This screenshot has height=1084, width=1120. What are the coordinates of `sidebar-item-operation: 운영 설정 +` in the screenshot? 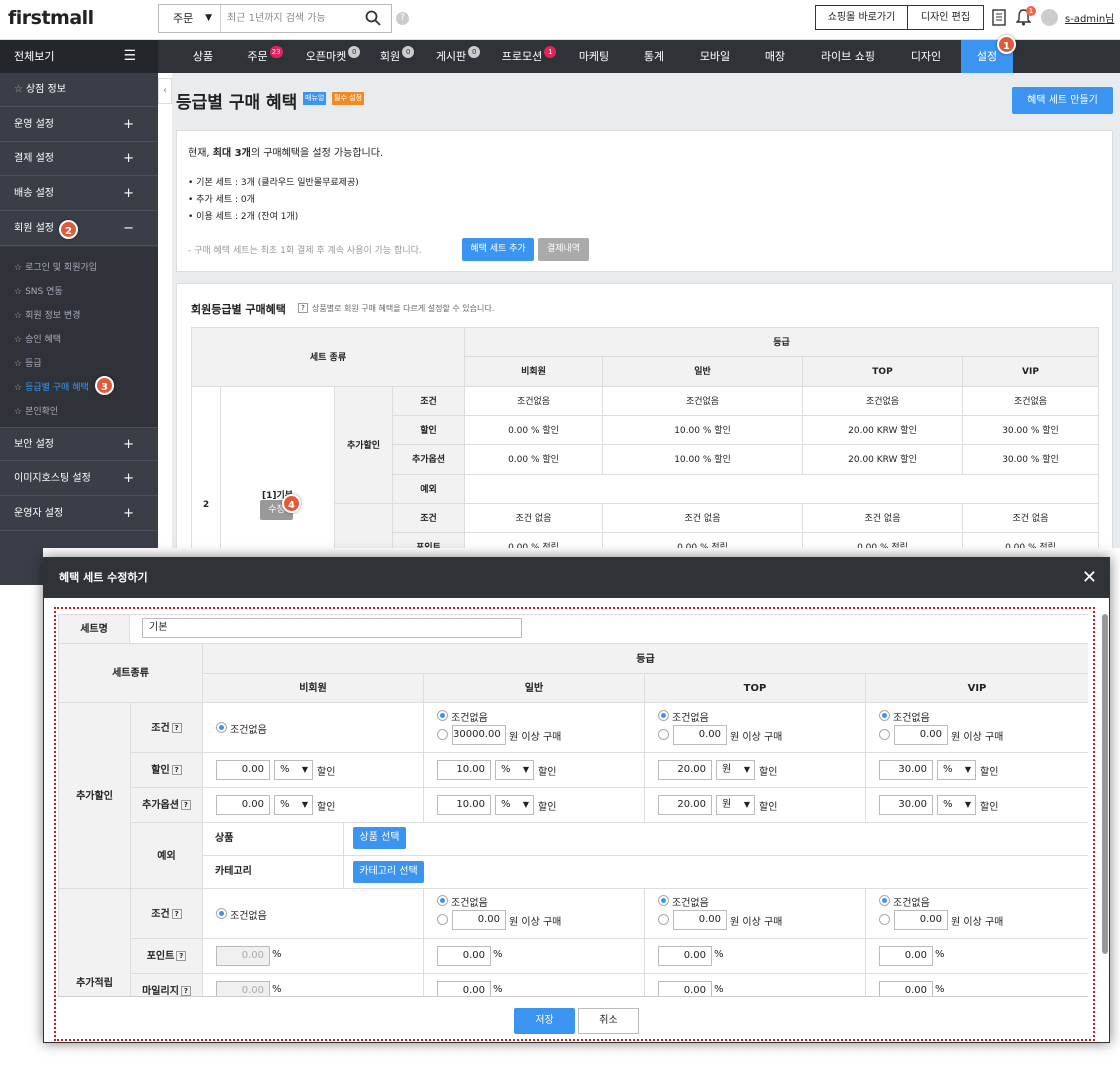 It's located at (79, 125).